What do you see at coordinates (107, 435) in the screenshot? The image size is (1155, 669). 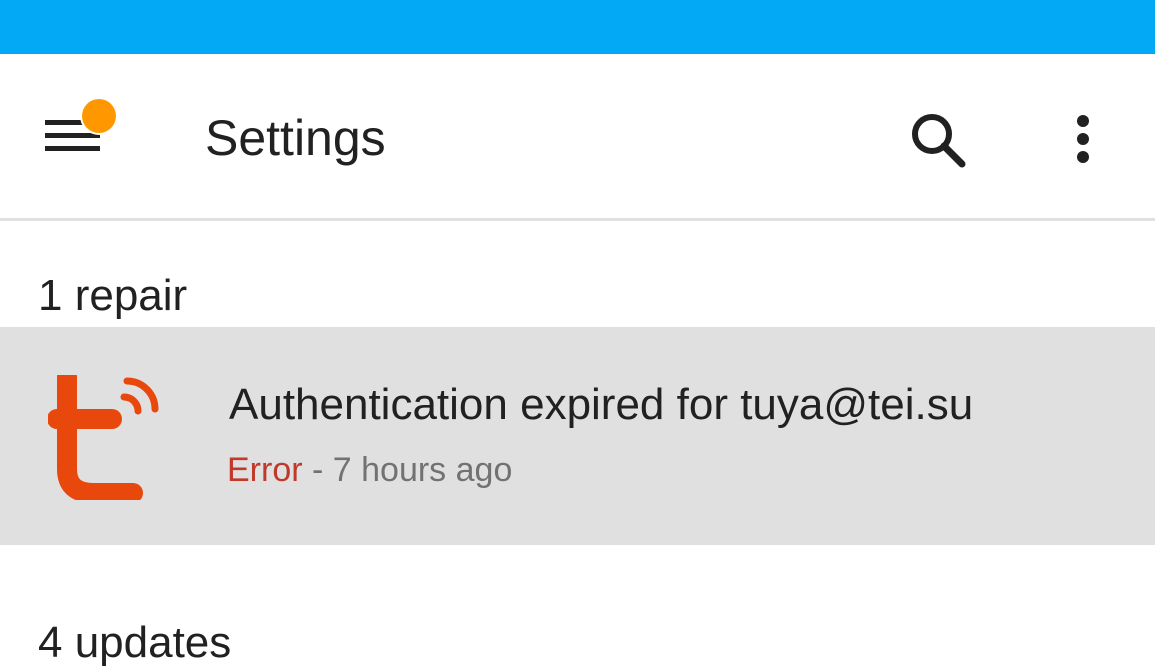 I see `tuya-logo-icon` at bounding box center [107, 435].